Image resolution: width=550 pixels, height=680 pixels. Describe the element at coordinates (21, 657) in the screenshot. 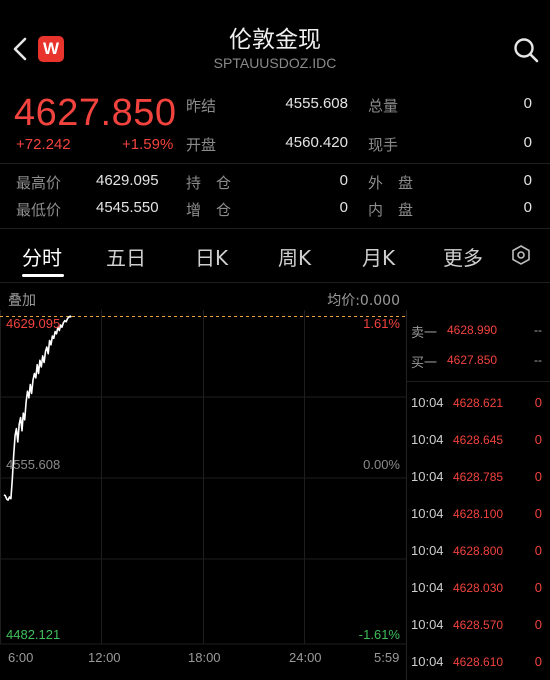

I see `x-tick: 6:00` at that location.